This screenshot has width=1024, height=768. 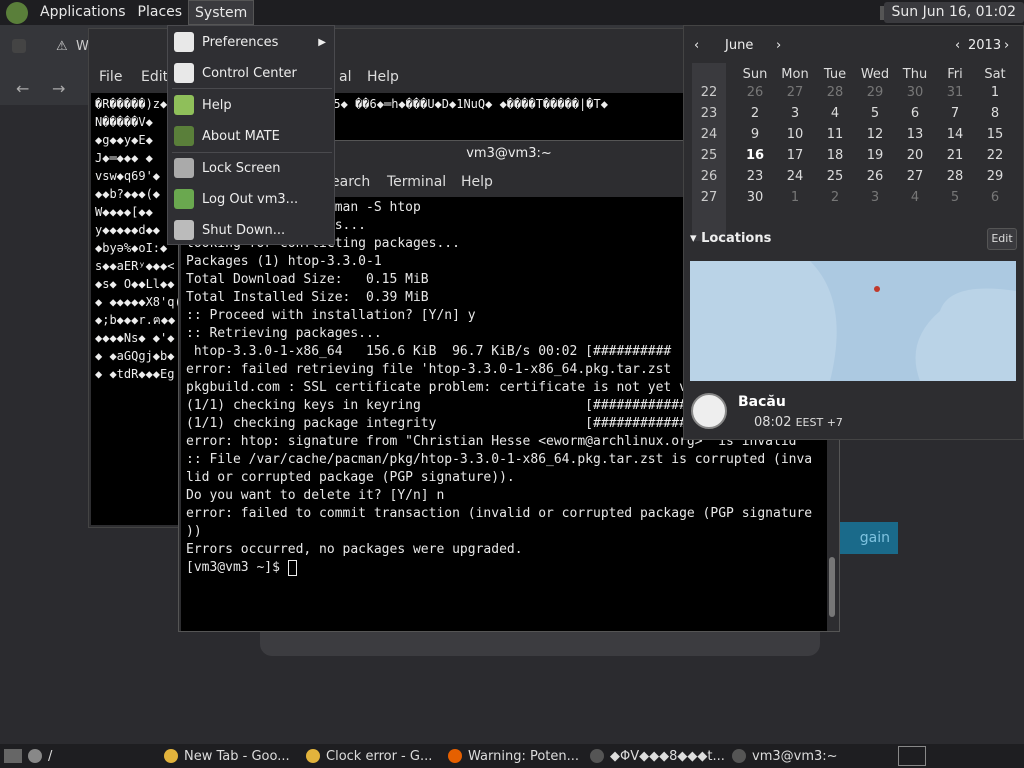 I want to click on world-map, so click(x=853, y=321).